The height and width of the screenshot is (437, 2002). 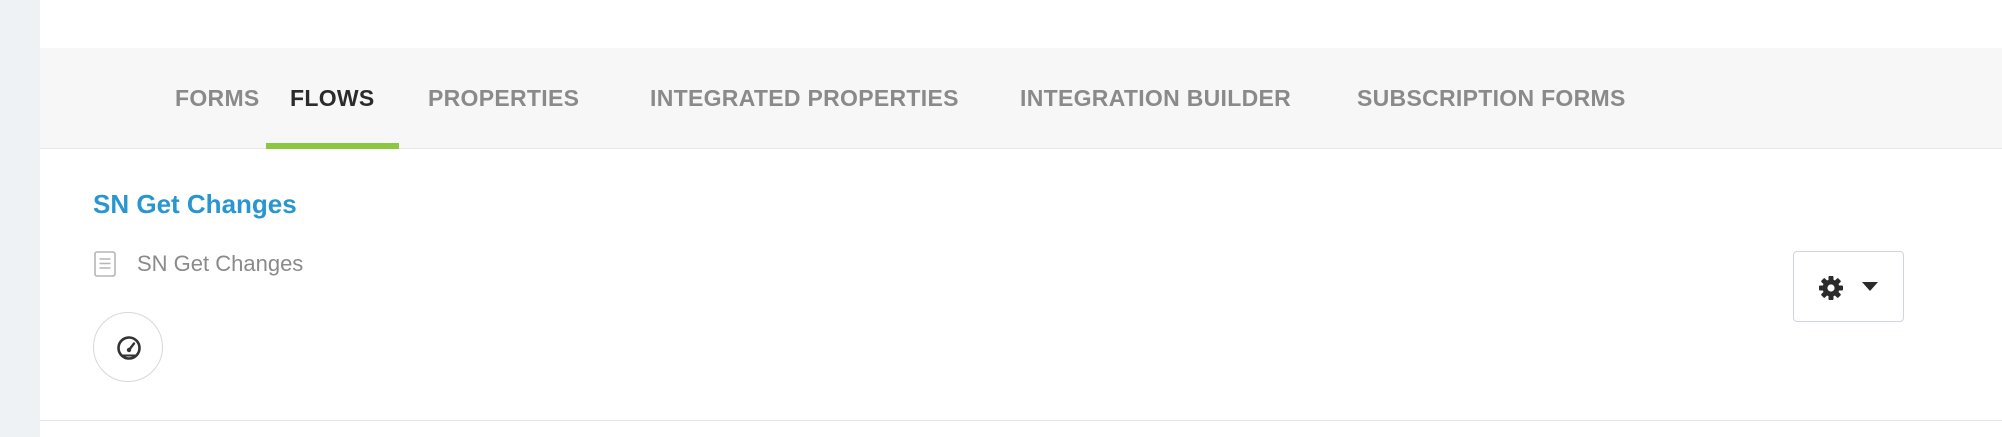 I want to click on tab-flows-label: FLOWS, so click(x=332, y=98).